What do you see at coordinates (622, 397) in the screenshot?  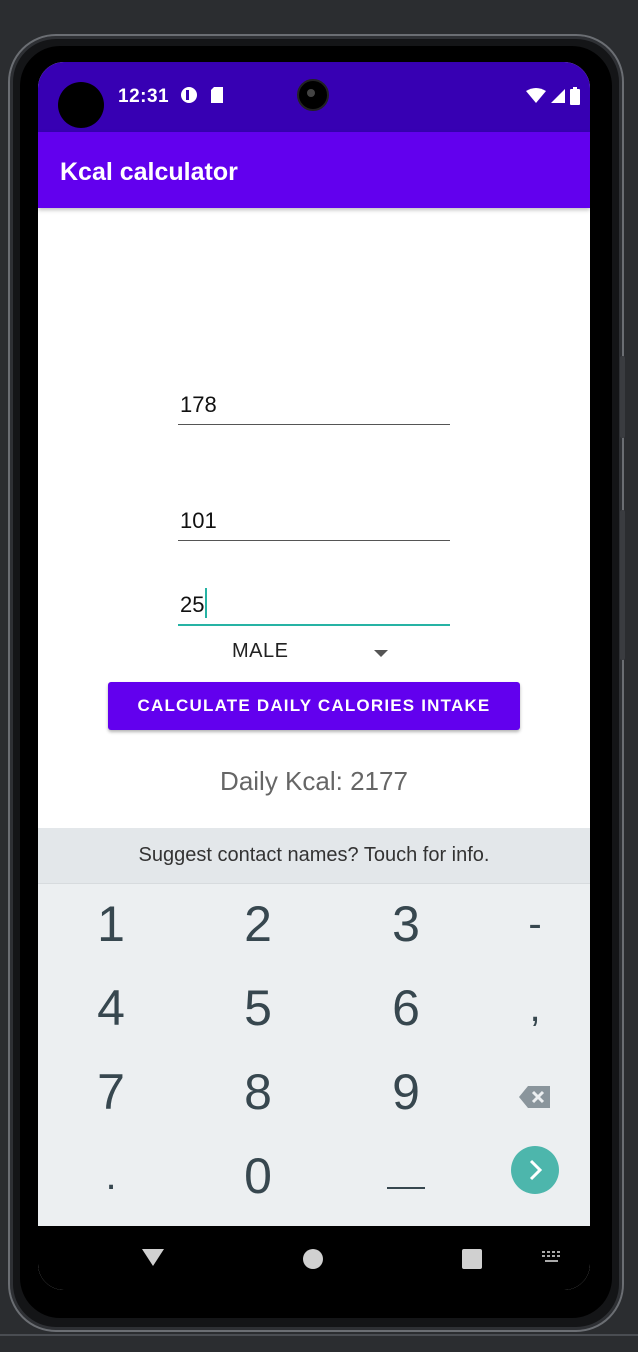 I see `volume-button` at bounding box center [622, 397].